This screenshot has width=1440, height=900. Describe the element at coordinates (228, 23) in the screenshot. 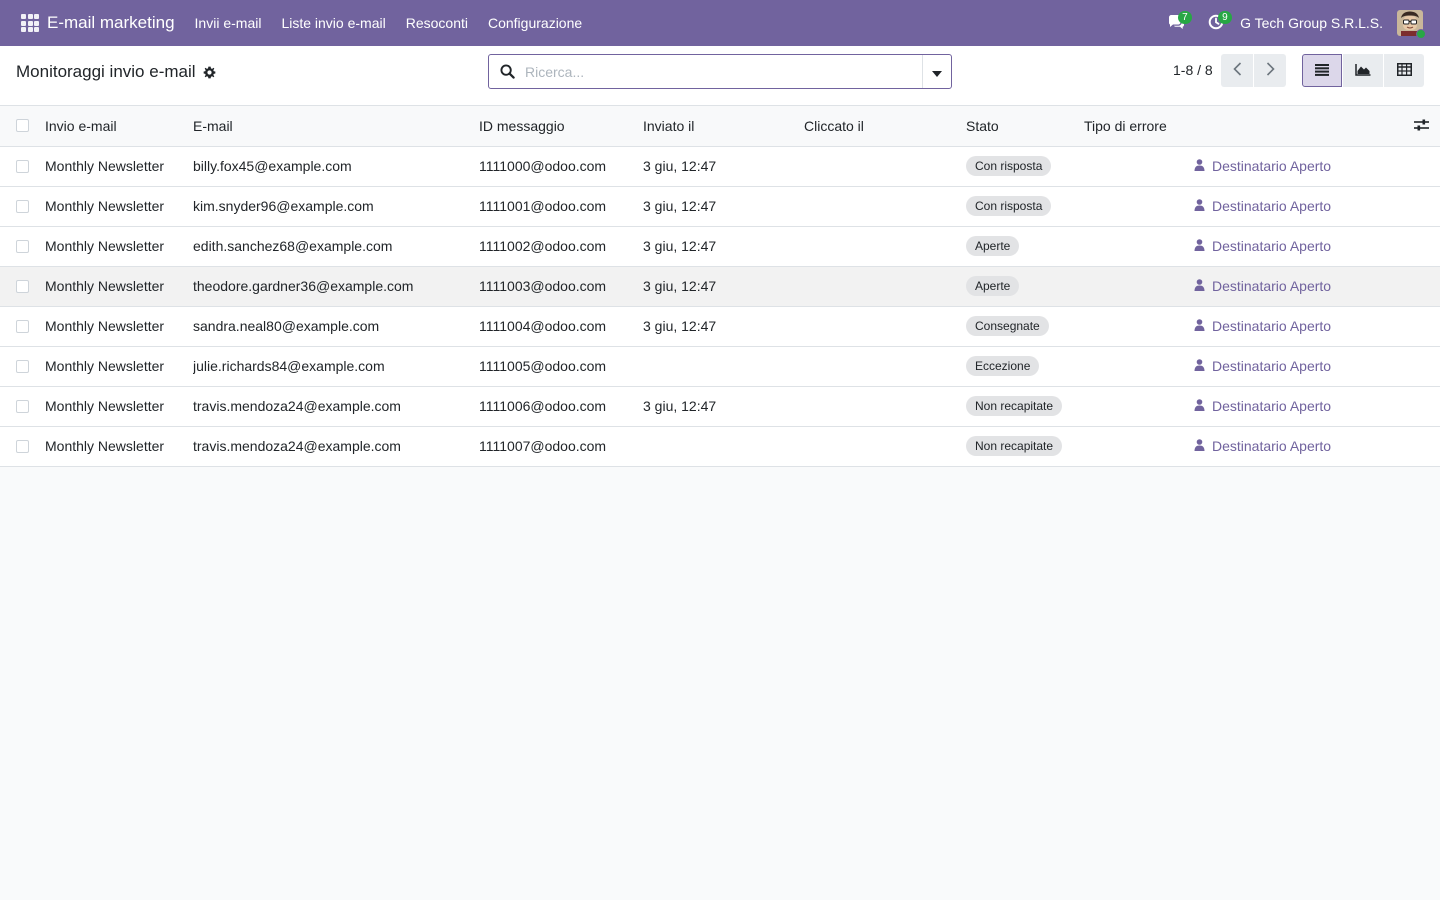

I see `menu-item-mailings: Invii e-mail` at that location.